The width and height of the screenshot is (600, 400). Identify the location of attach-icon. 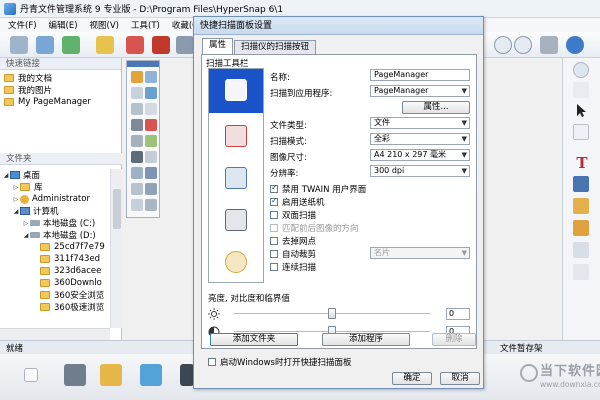
(581, 272).